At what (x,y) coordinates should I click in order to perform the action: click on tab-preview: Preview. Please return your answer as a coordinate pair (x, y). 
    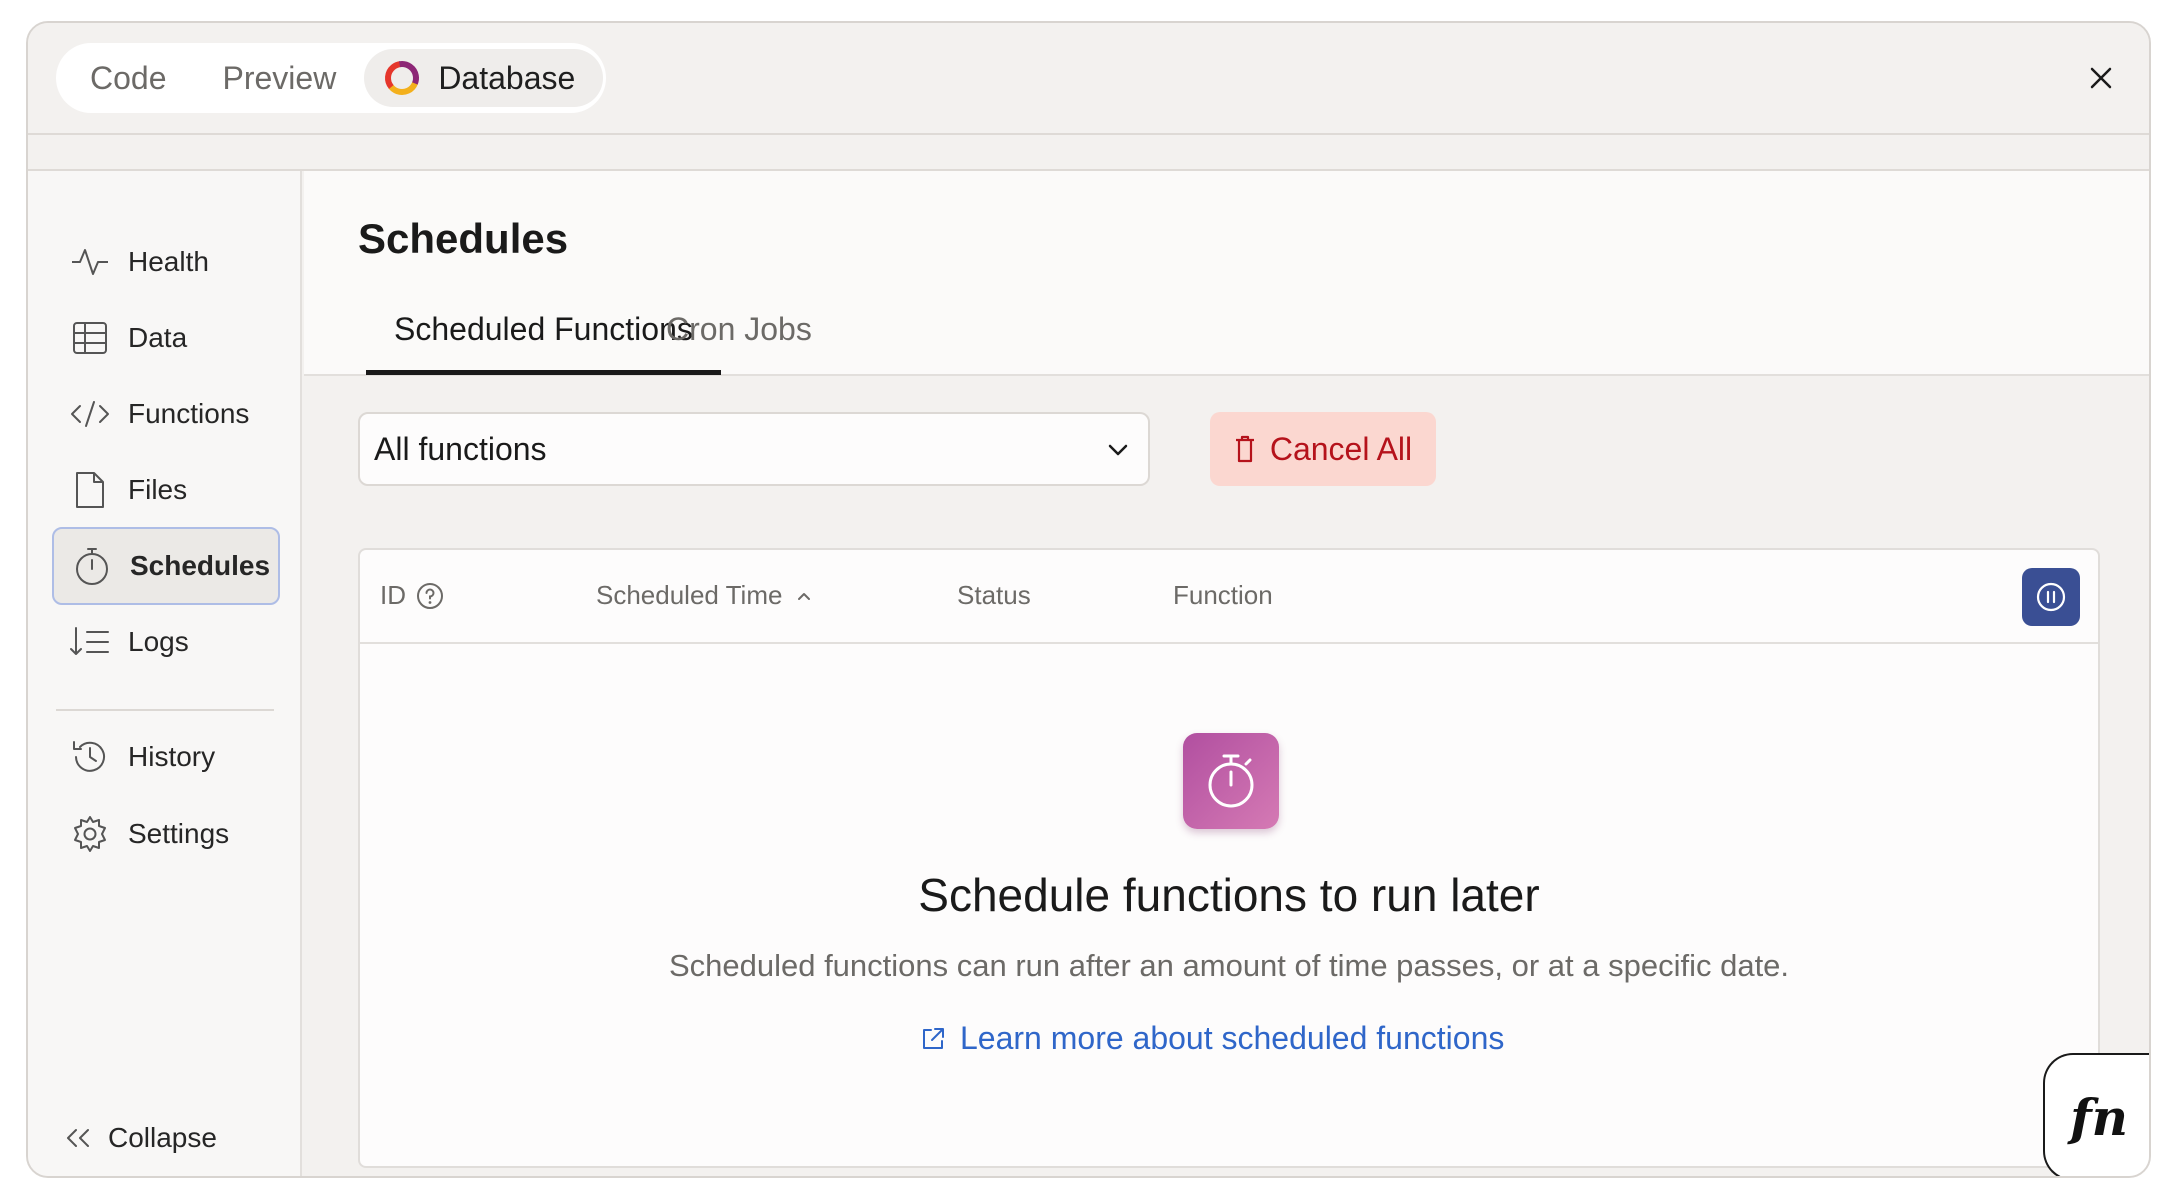
    Looking at the image, I should click on (280, 78).